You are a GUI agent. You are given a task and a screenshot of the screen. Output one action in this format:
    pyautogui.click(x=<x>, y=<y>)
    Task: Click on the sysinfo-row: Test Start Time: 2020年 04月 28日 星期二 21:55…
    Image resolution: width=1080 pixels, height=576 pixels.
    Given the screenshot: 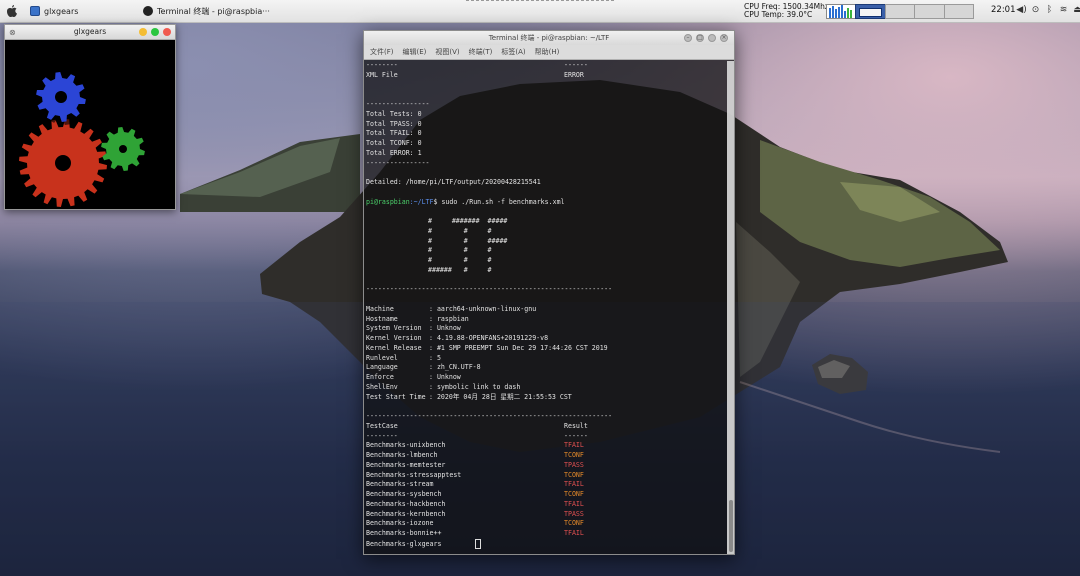 What is the action you would take?
    pyautogui.click(x=546, y=398)
    